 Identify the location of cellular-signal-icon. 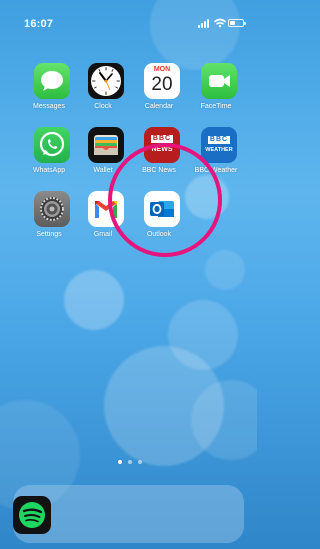
(205, 23).